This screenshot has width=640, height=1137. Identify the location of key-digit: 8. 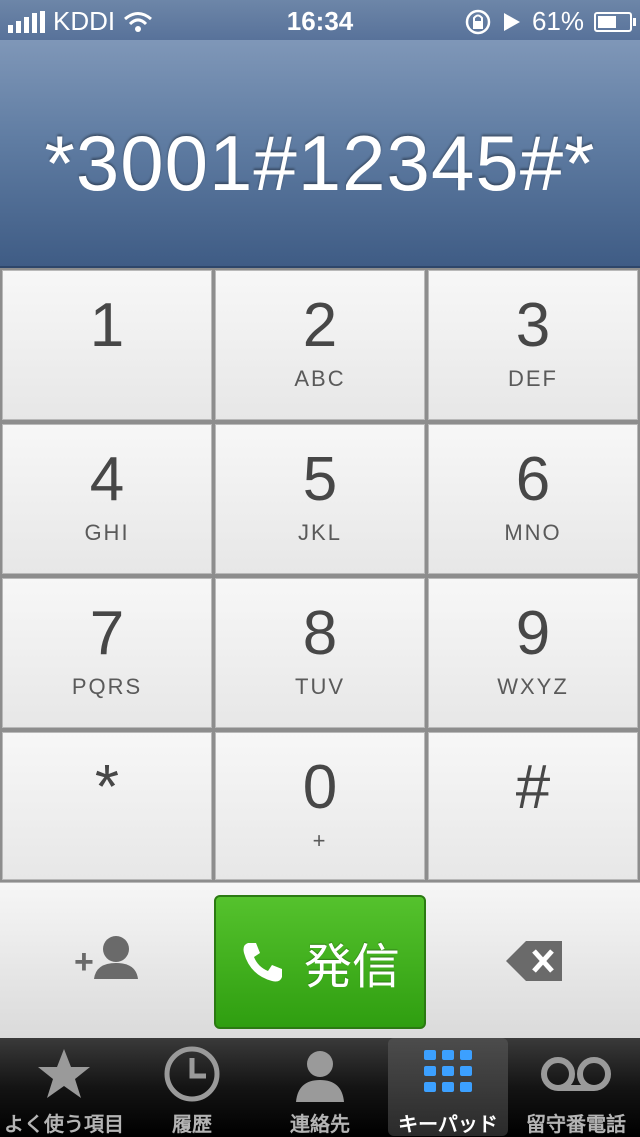
(320, 633).